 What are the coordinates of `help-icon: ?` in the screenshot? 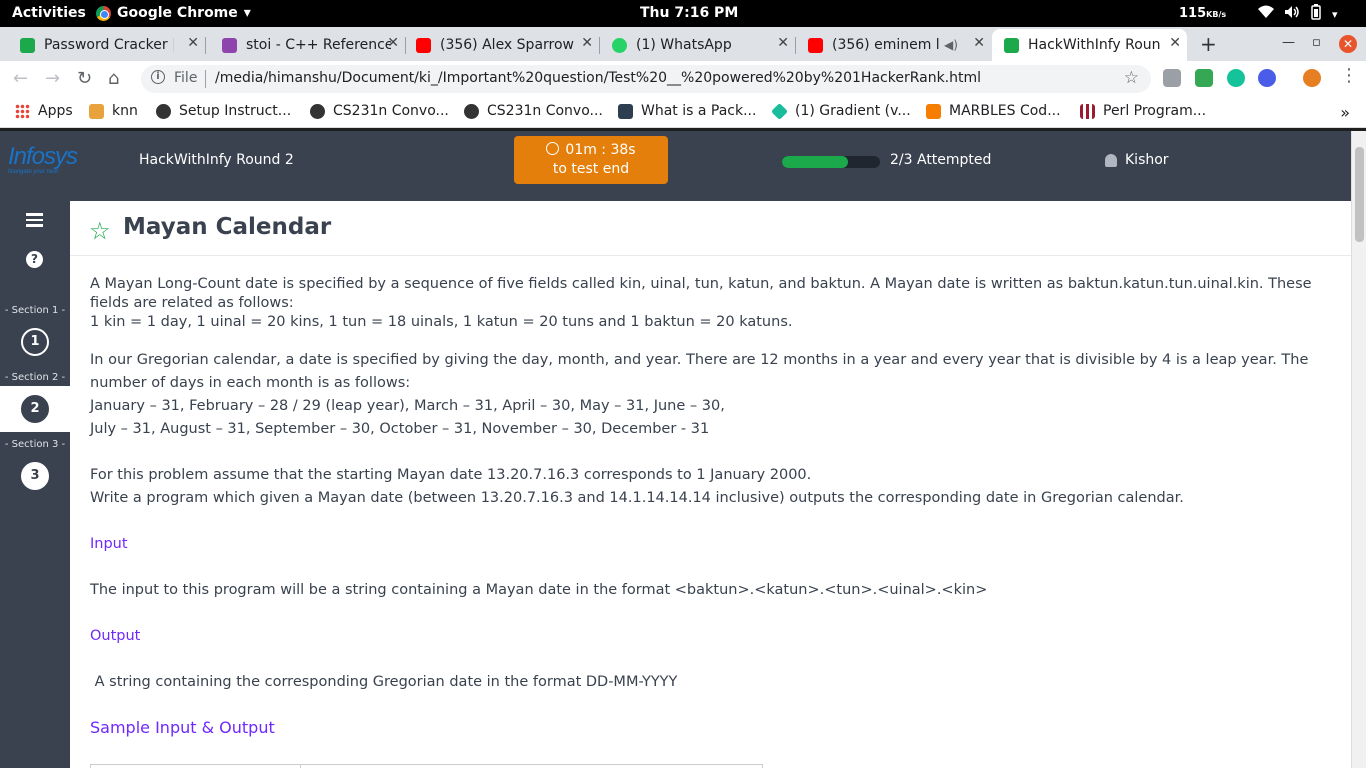 It's located at (34, 259).